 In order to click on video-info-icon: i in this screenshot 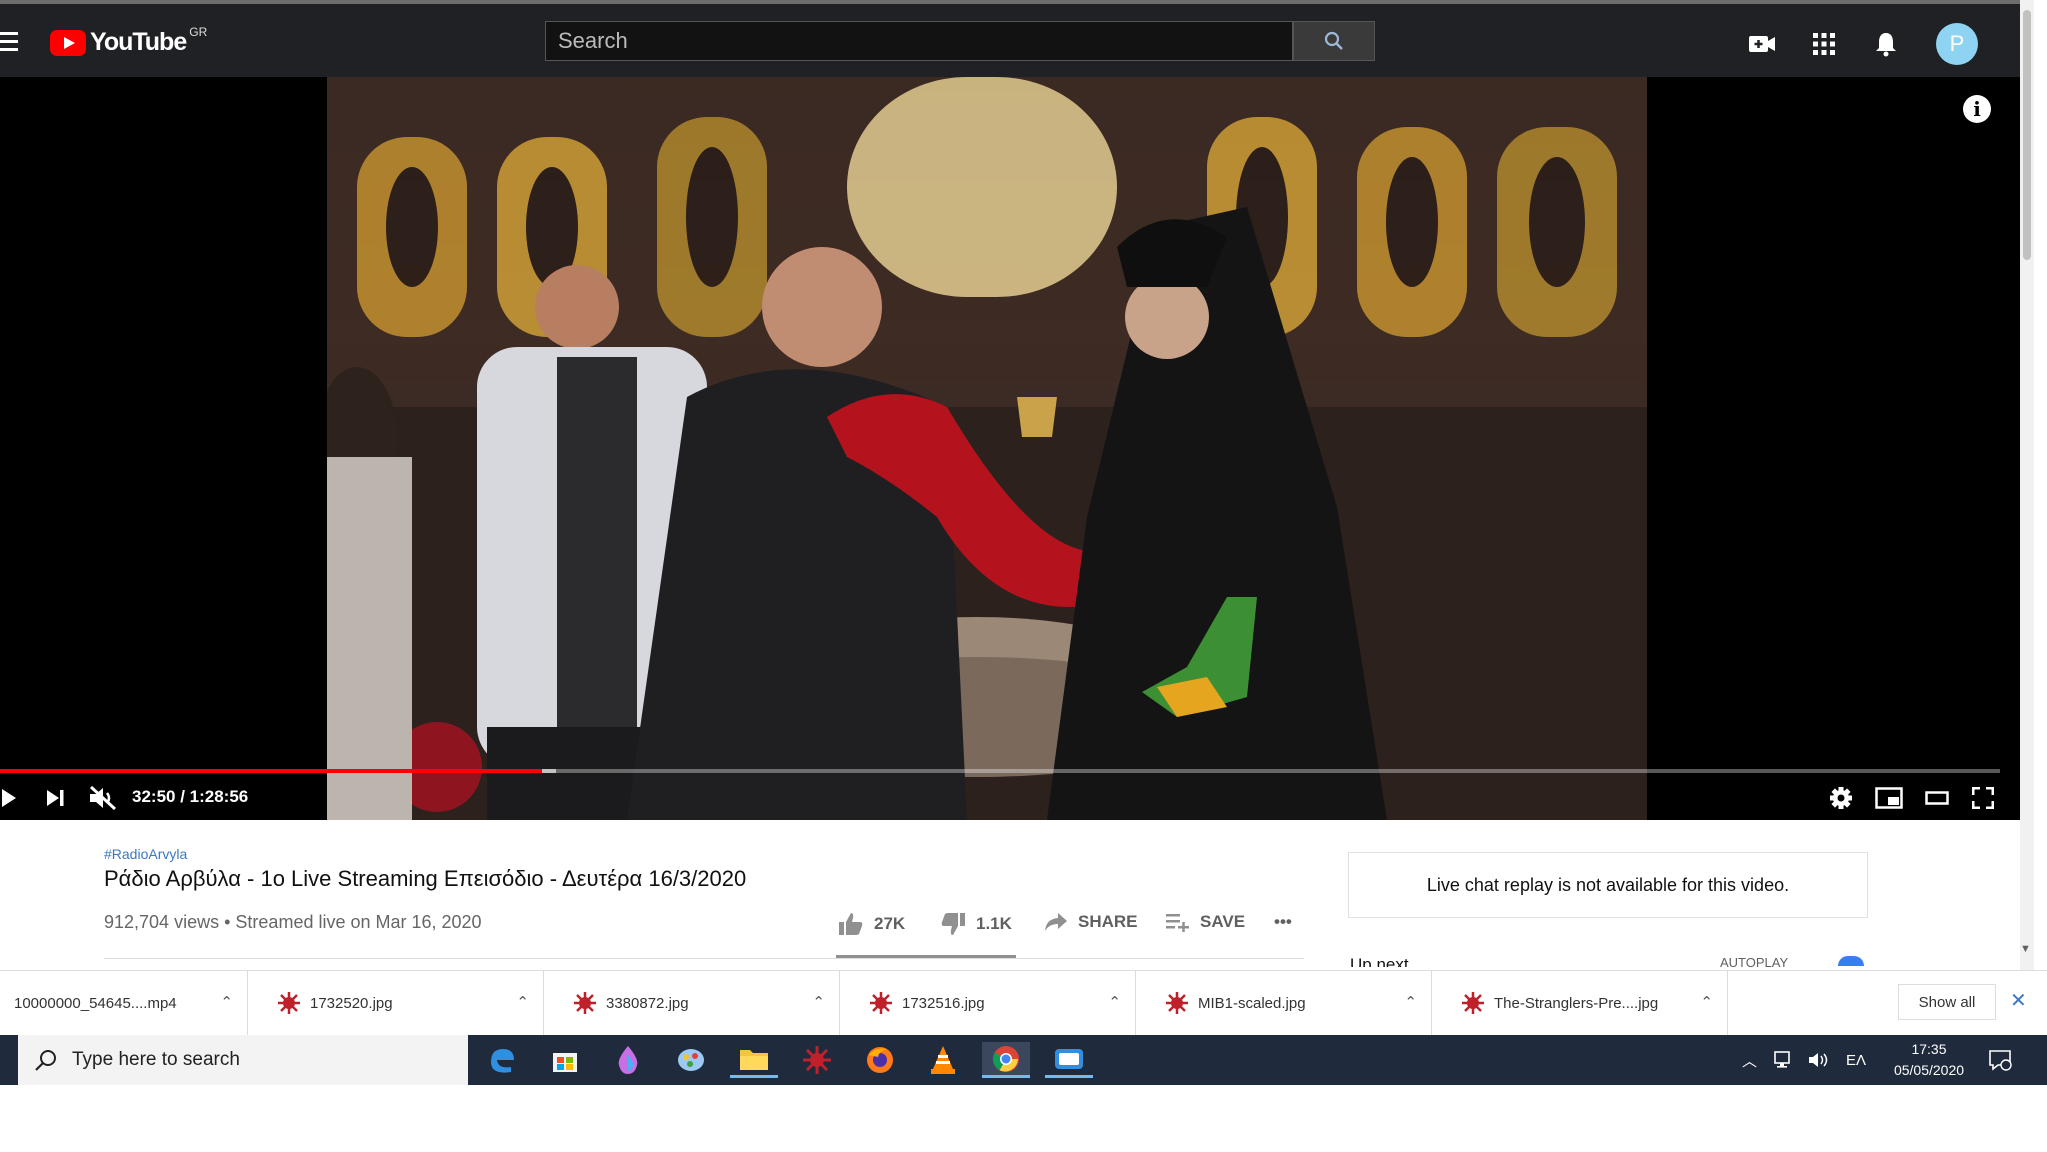, I will do `click(1977, 109)`.